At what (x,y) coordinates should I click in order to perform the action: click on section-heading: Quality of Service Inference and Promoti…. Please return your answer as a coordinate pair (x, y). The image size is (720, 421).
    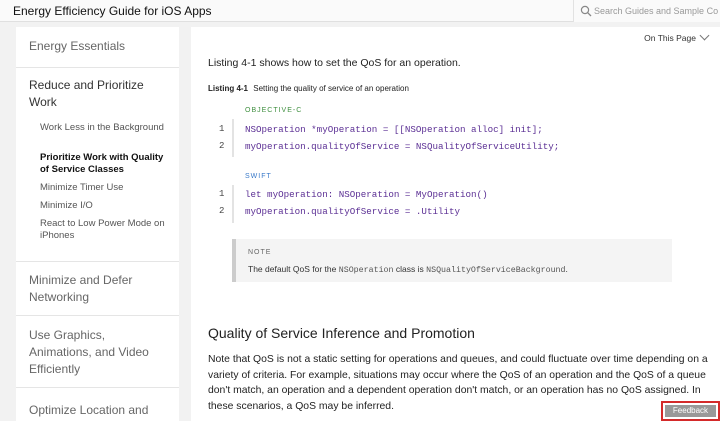
    Looking at the image, I should click on (341, 333).